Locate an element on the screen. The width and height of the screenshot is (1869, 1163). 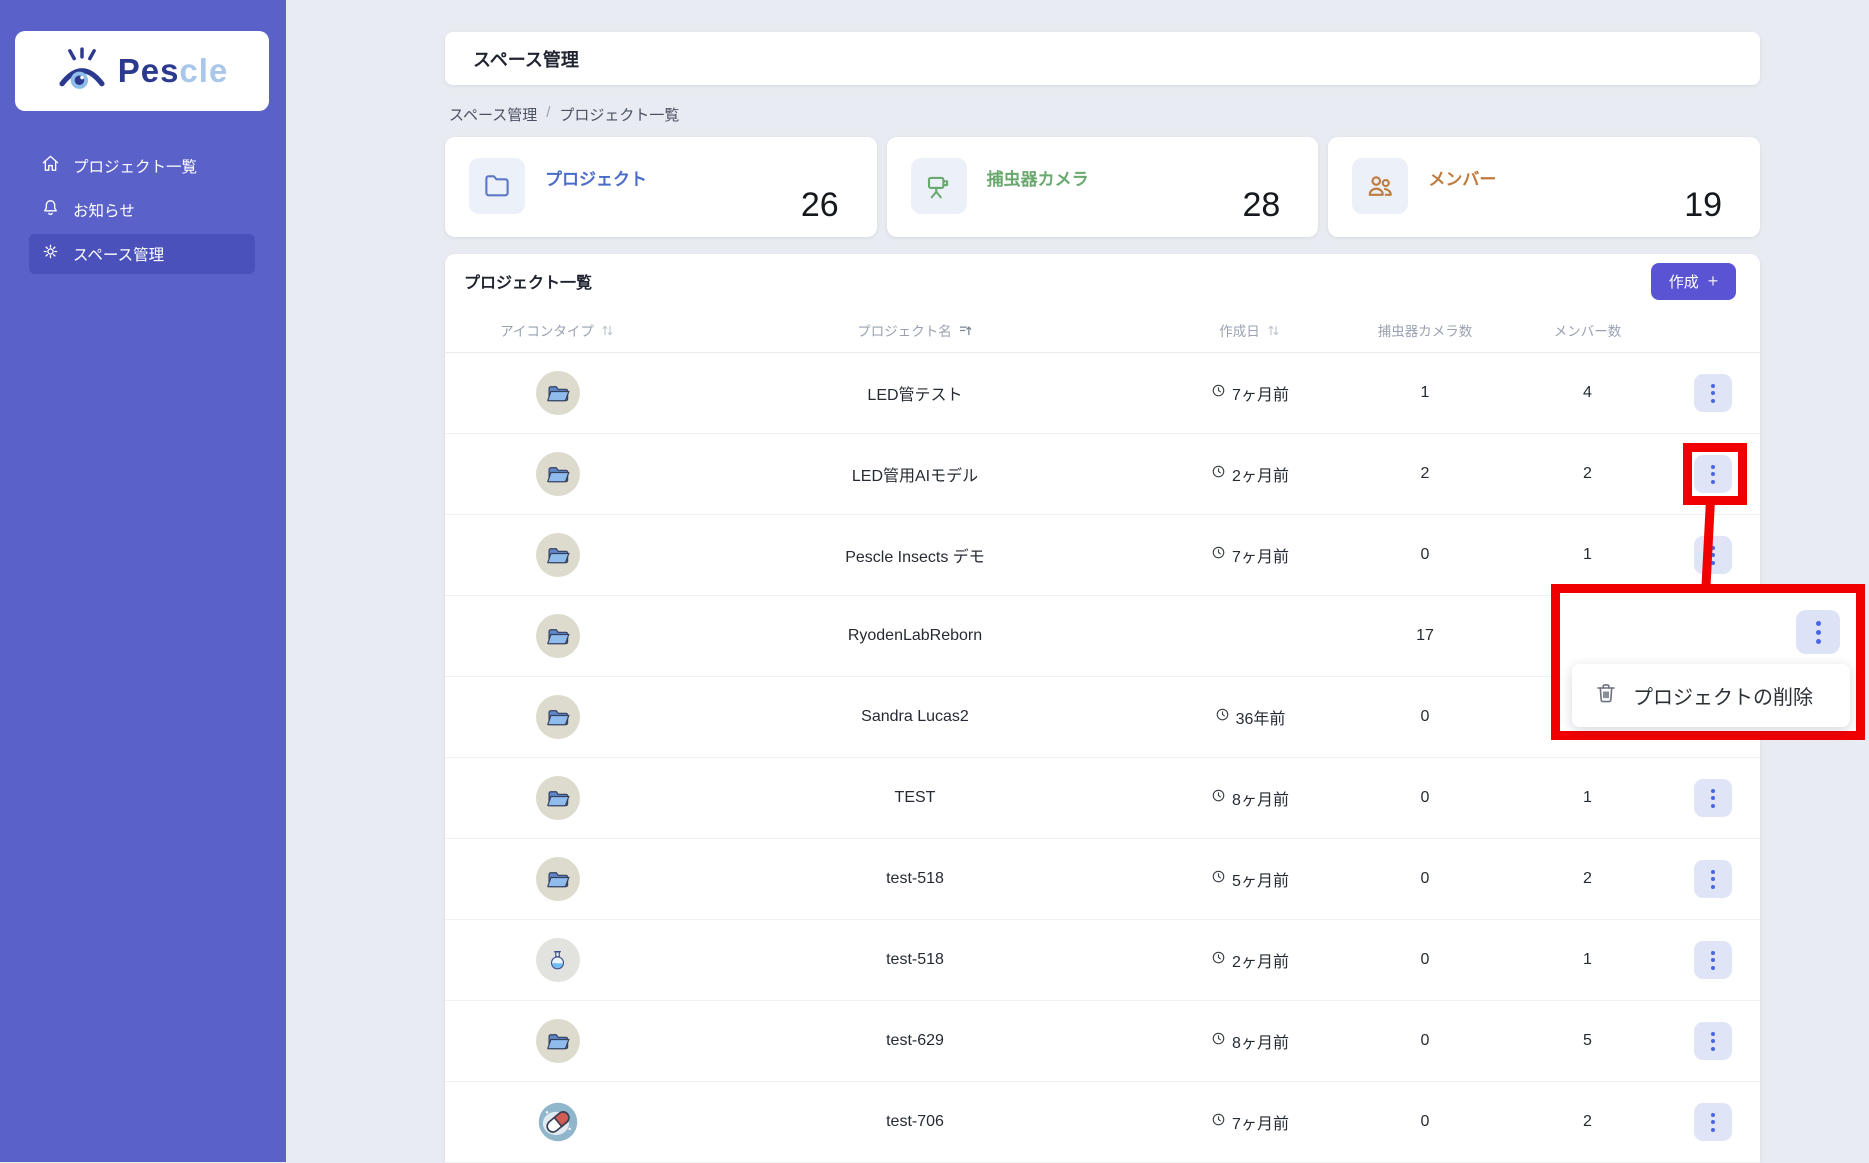
pescle-logo: Pescle is located at coordinates (142, 71).